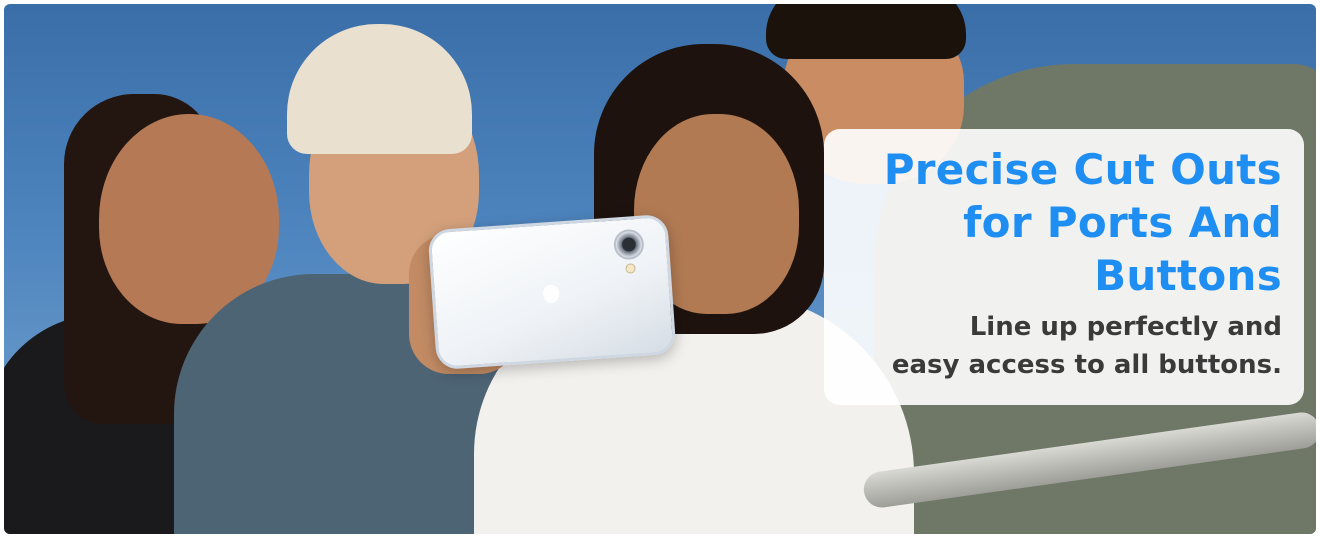 The image size is (1320, 538). Describe the element at coordinates (1086, 365) in the screenshot. I see `description-line-2: easy access to all buttons.` at that location.